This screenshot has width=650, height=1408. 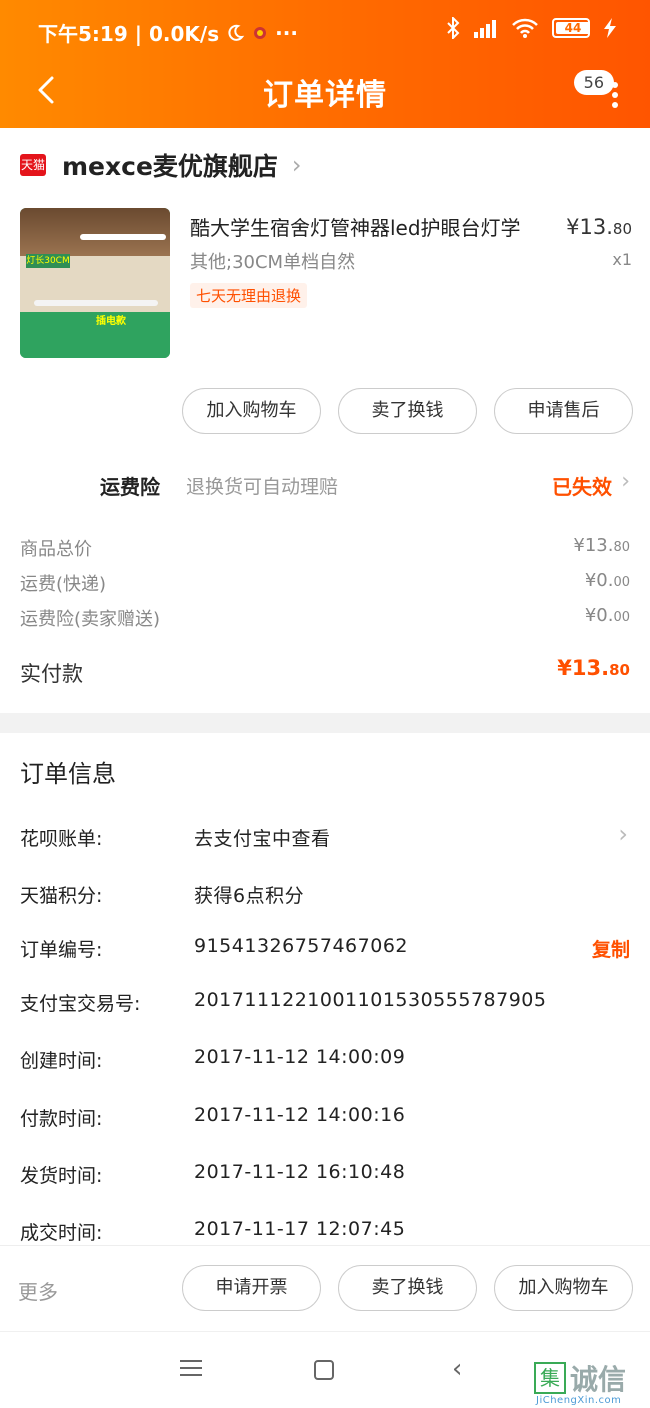 What do you see at coordinates (325, 1288) in the screenshot?
I see `bottom-action-bar: 更多 申请开票 卖了换钱 加入购物车` at bounding box center [325, 1288].